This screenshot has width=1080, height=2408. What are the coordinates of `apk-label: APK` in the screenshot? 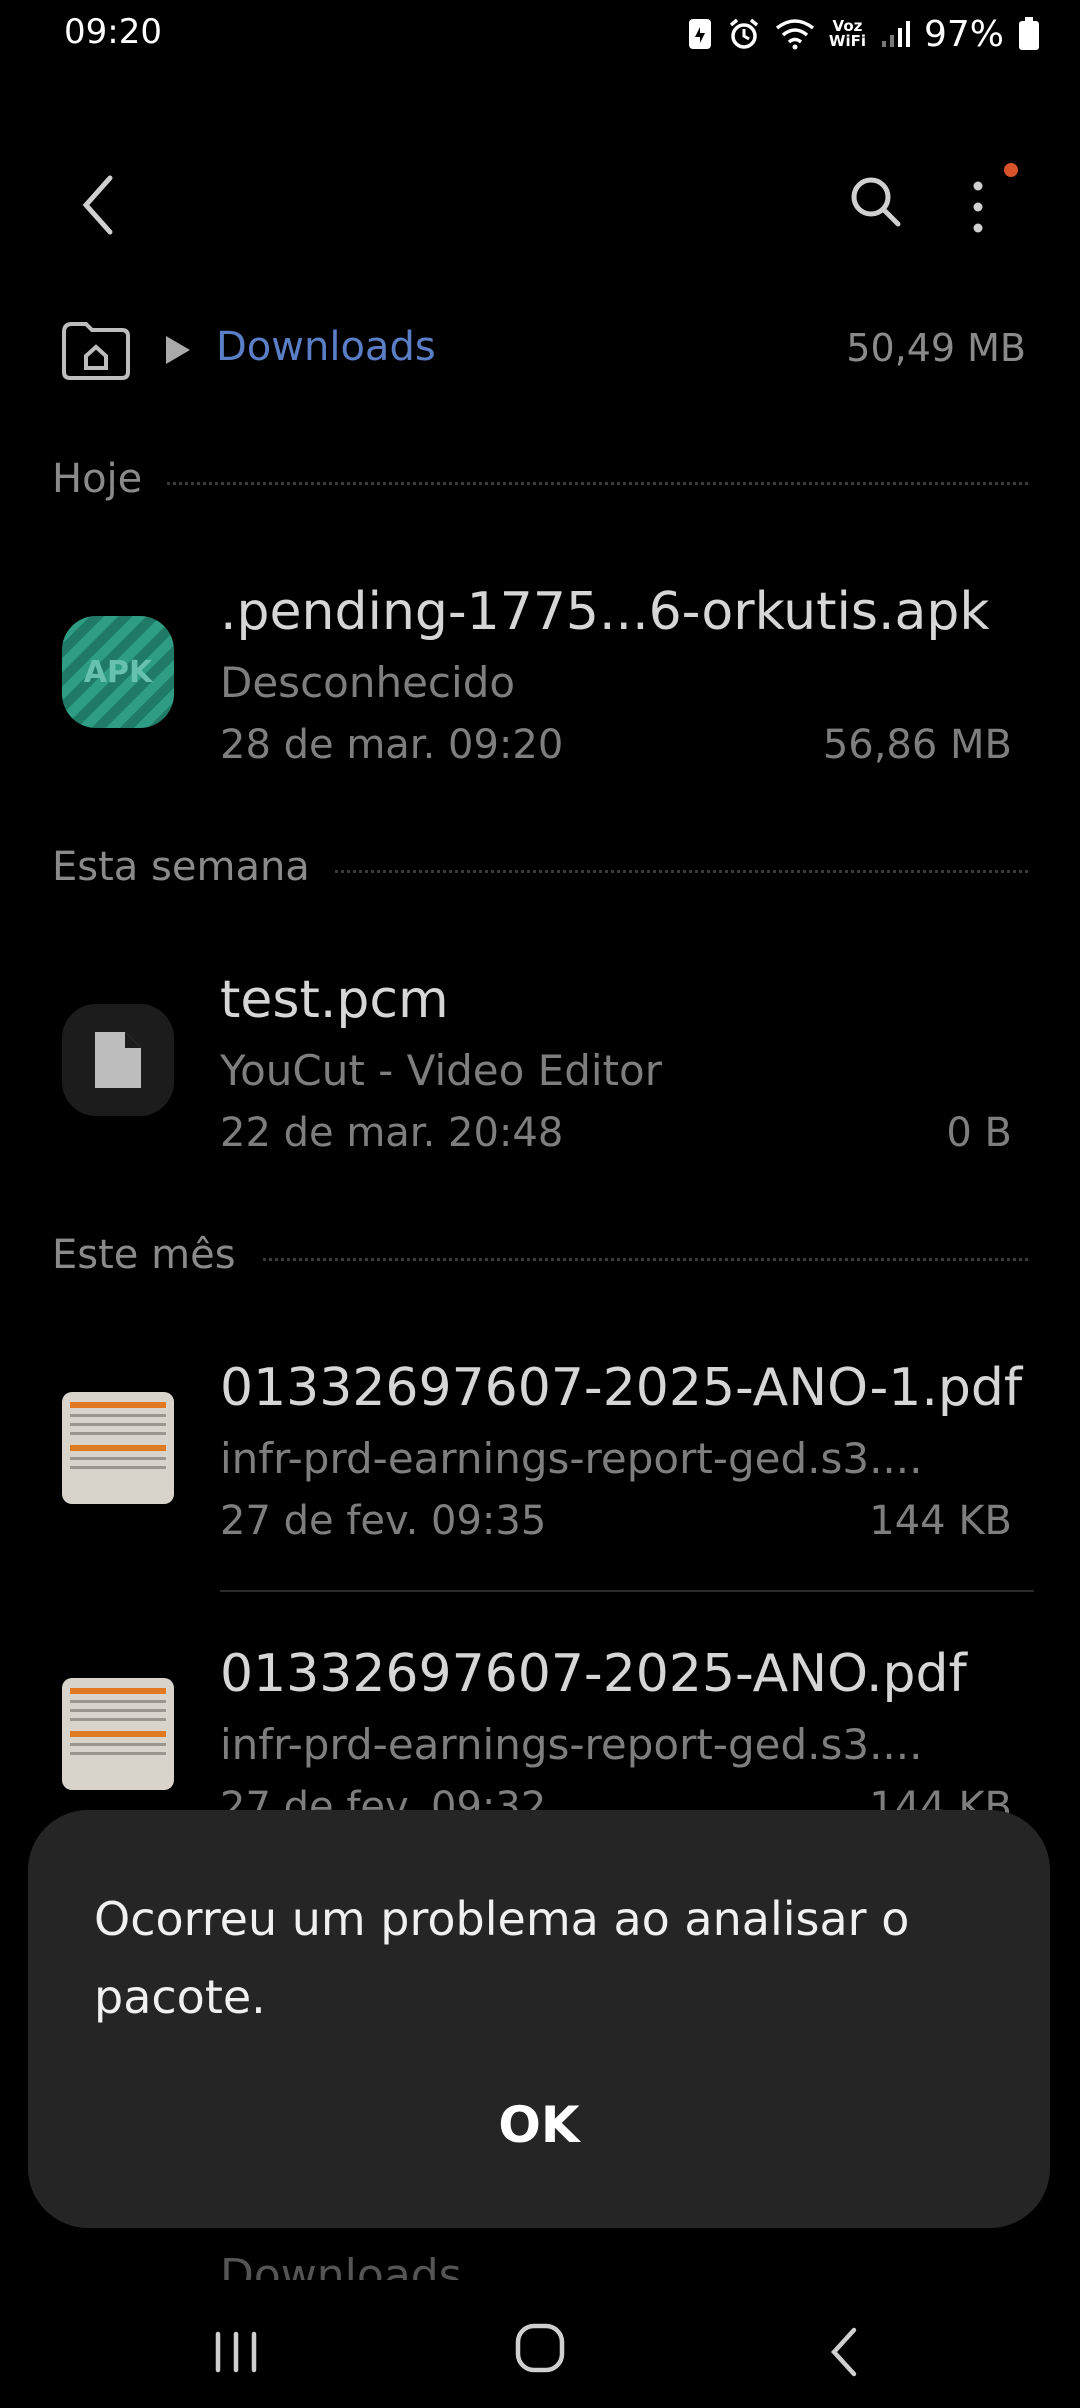 It's located at (118, 672).